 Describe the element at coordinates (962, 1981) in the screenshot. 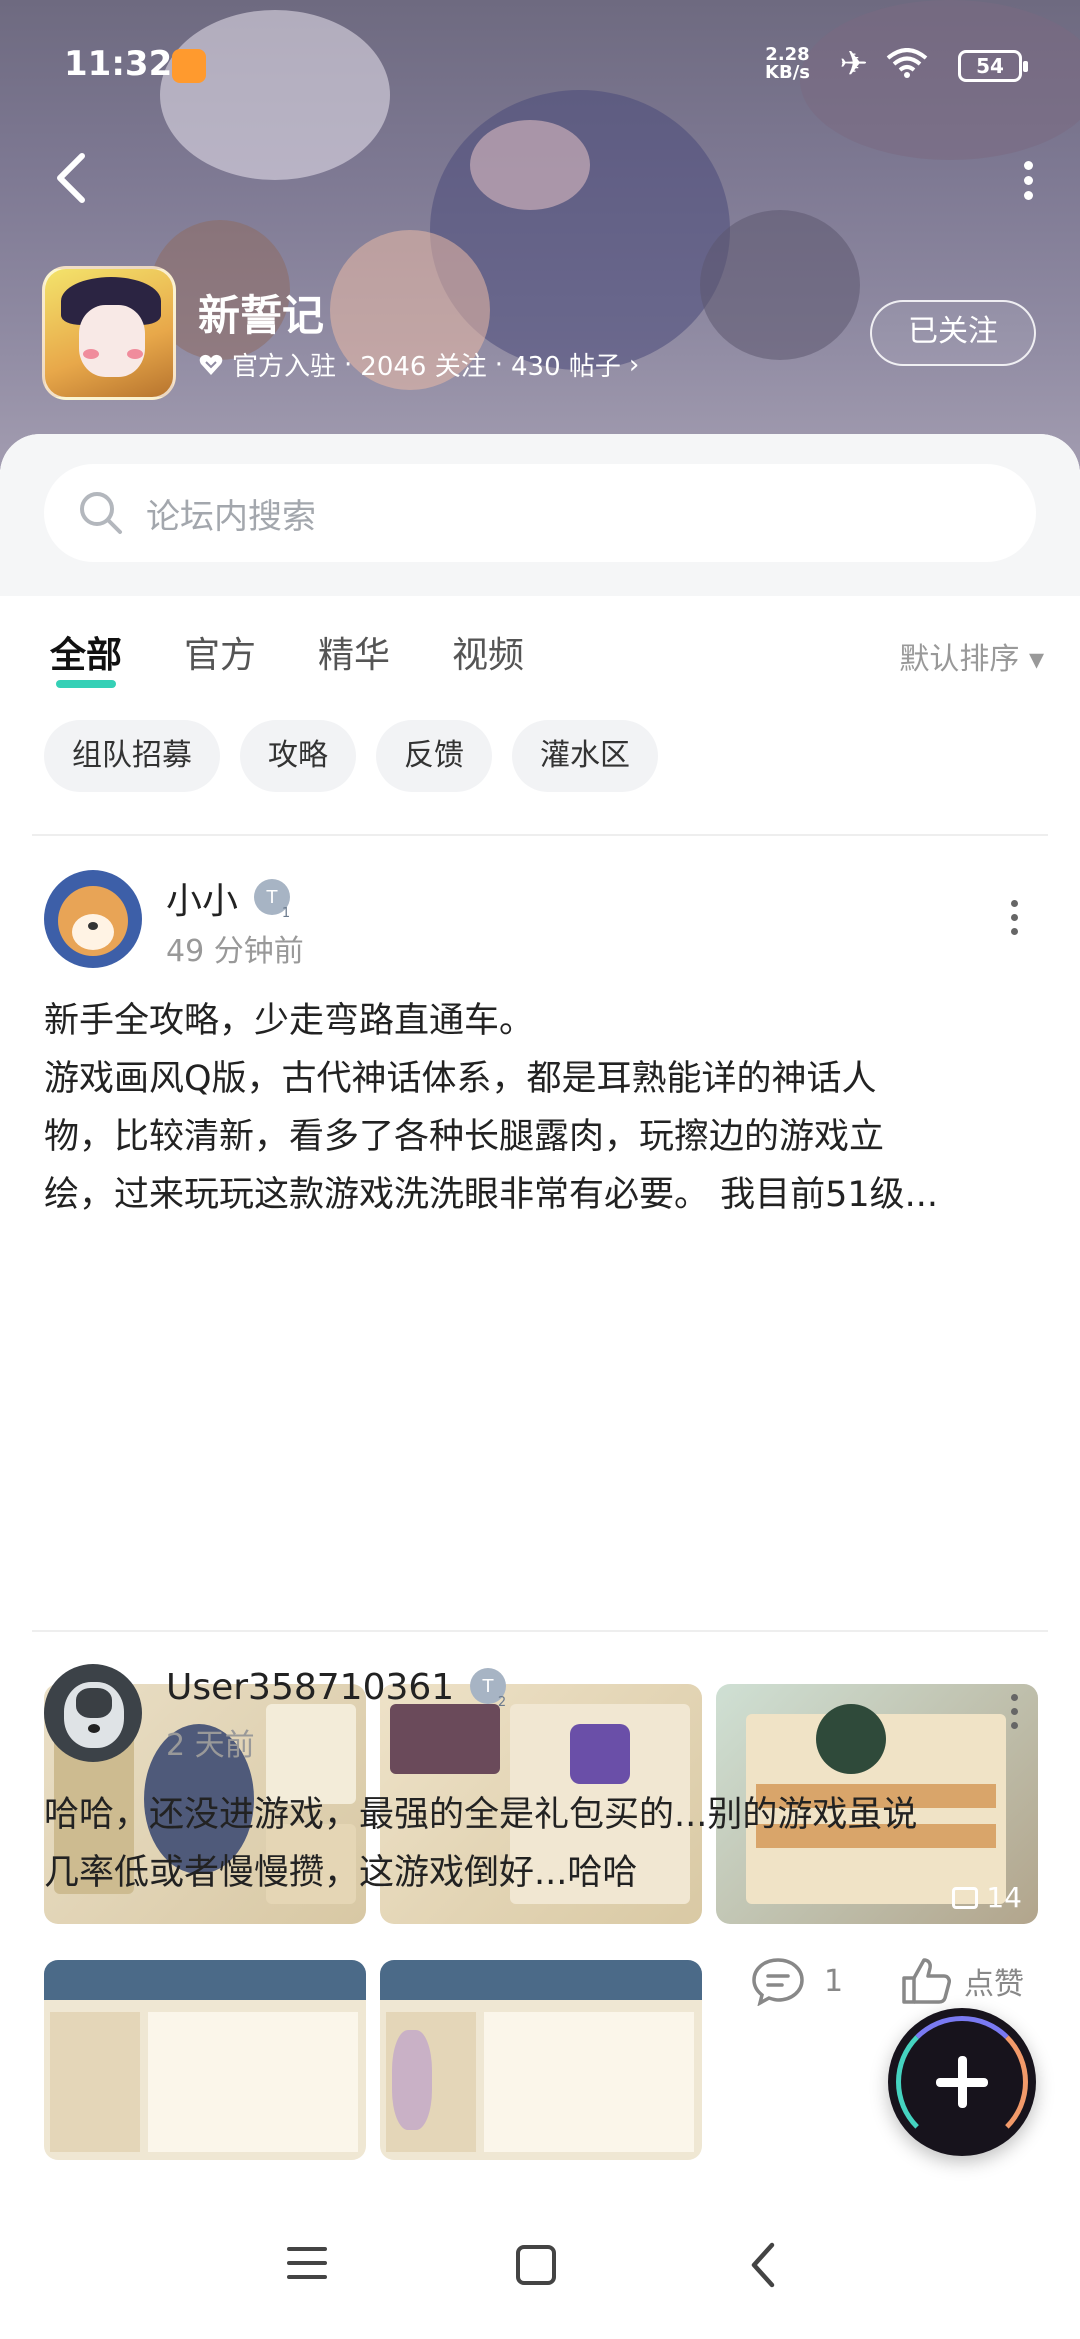

I see `like-button: 点赞` at that location.